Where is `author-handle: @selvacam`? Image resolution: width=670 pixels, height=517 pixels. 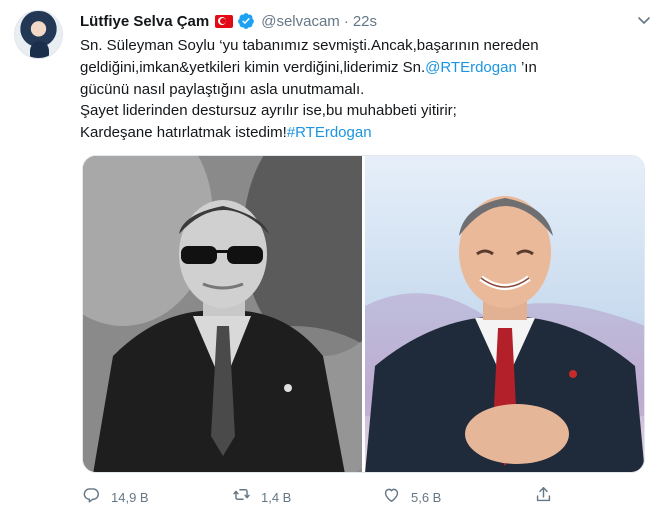 author-handle: @selvacam is located at coordinates (300, 21).